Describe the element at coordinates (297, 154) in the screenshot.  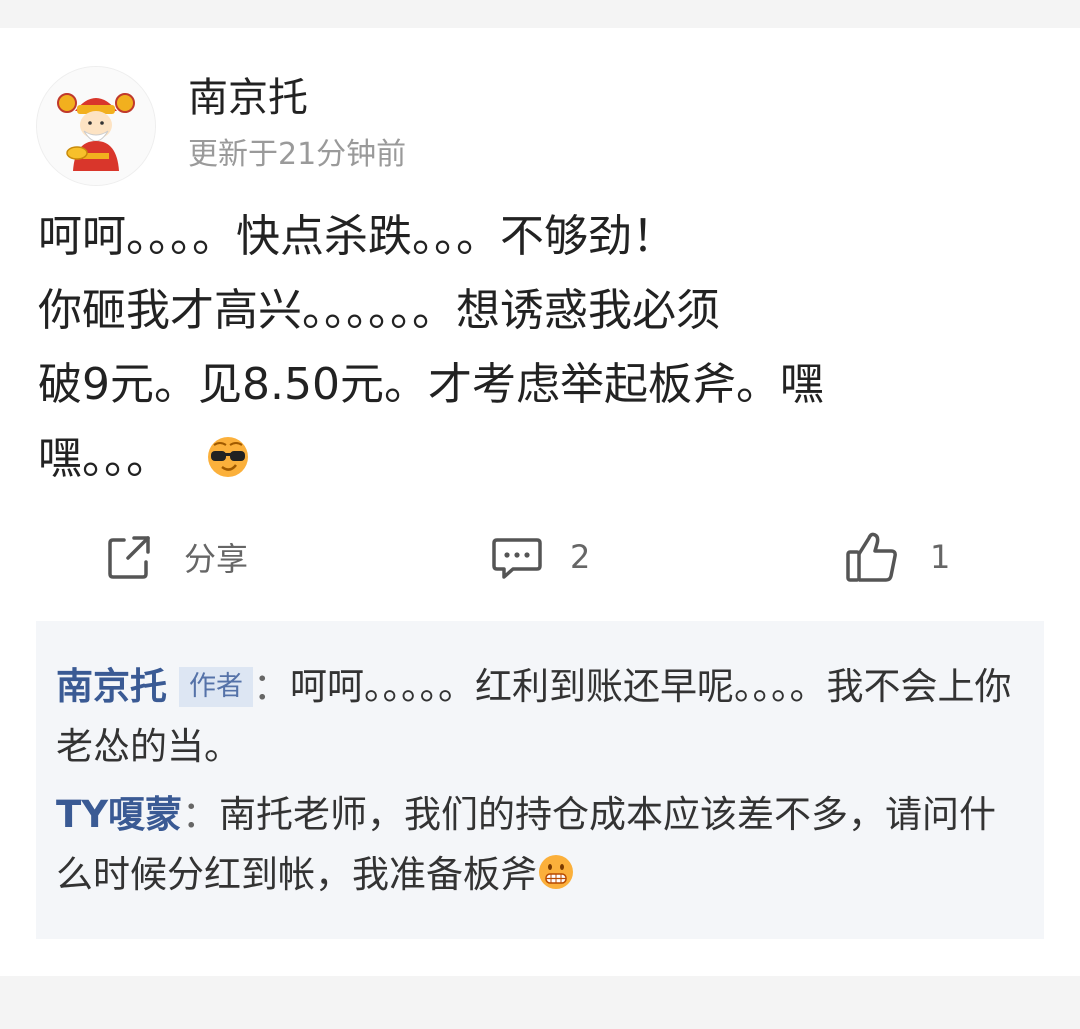
I see `update-time: 更新于21分钟前` at that location.